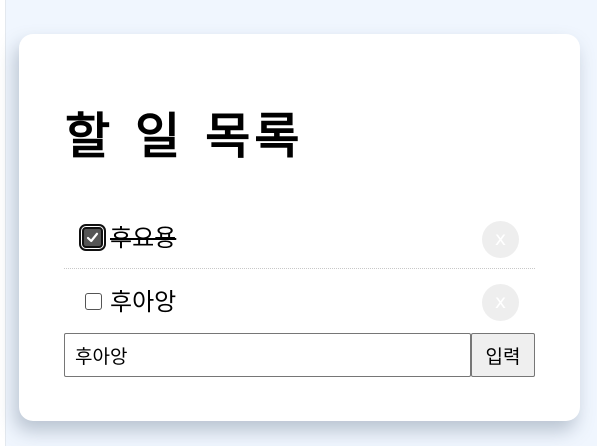  Describe the element at coordinates (93, 301) in the screenshot. I see `todo-checkbox` at that location.